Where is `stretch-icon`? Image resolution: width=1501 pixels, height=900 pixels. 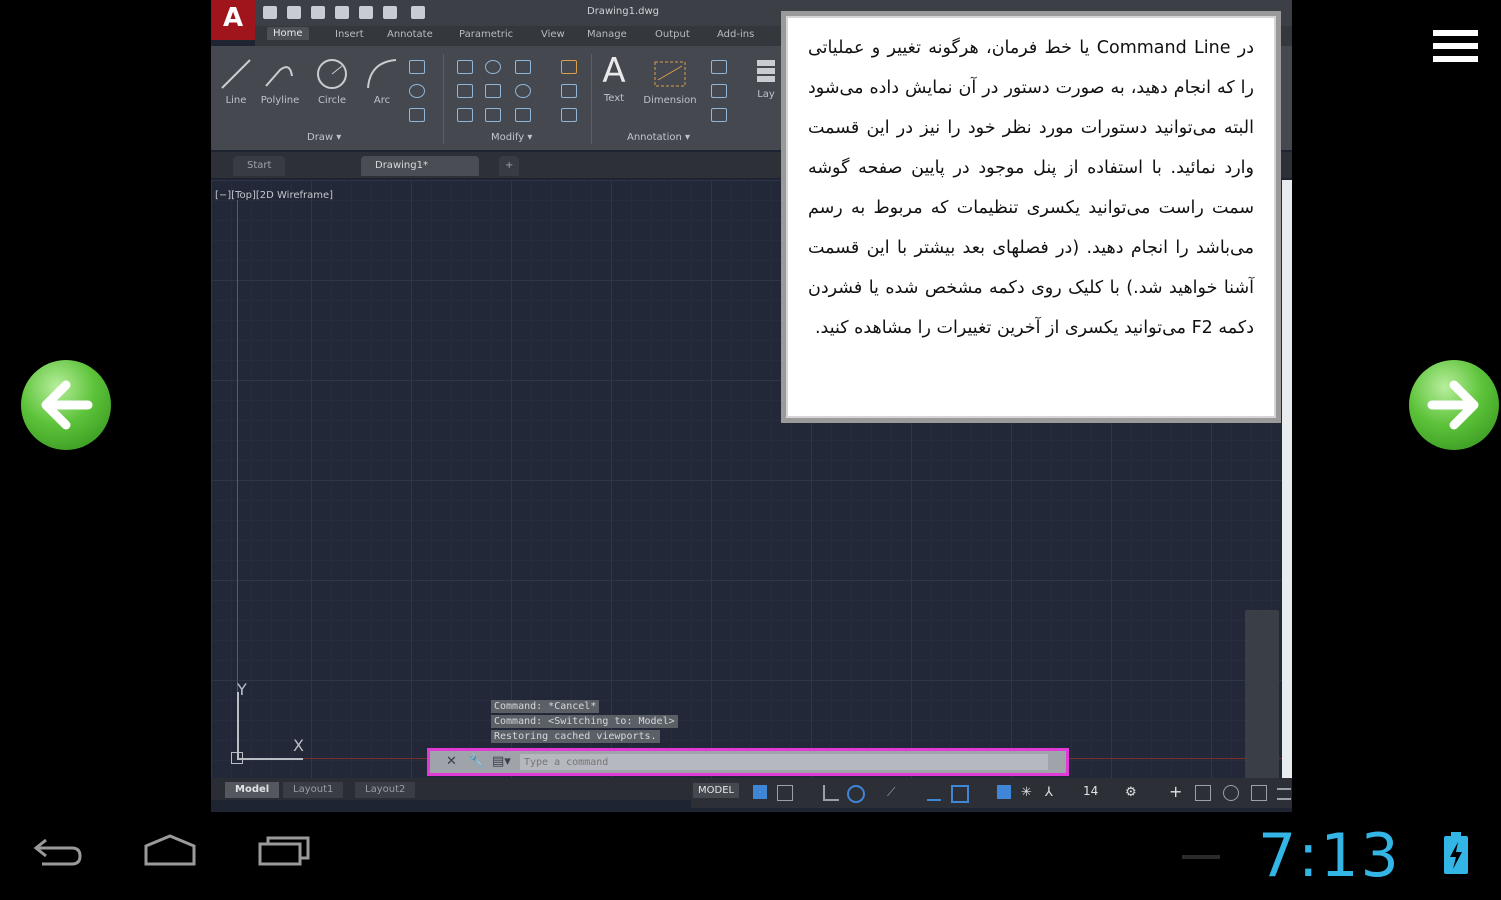 stretch-icon is located at coordinates (465, 115).